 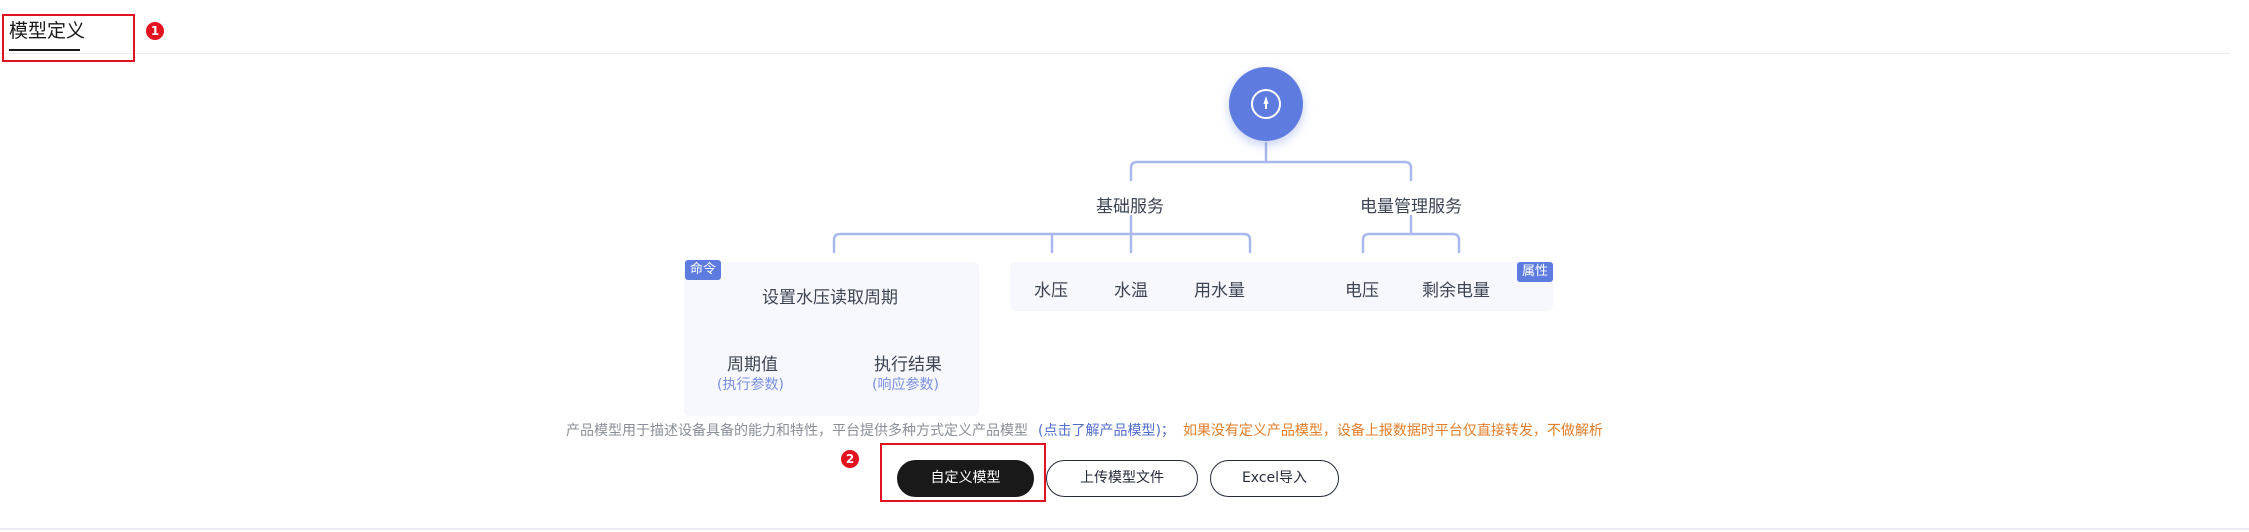 What do you see at coordinates (703, 270) in the screenshot?
I see `command-tag: 命令` at bounding box center [703, 270].